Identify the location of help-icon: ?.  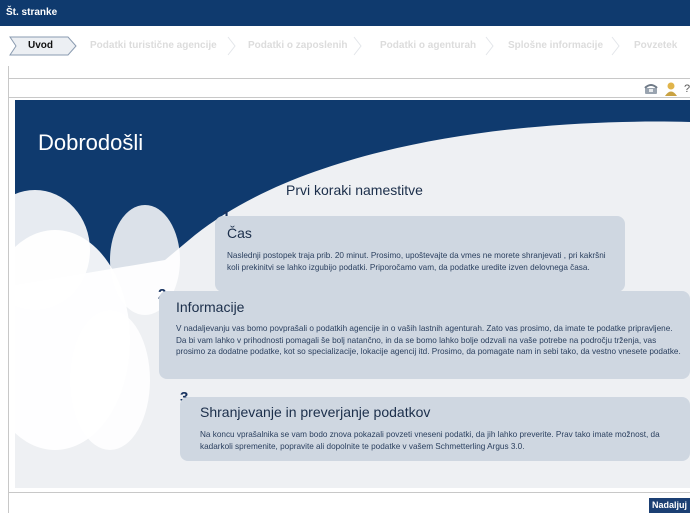
(687, 89).